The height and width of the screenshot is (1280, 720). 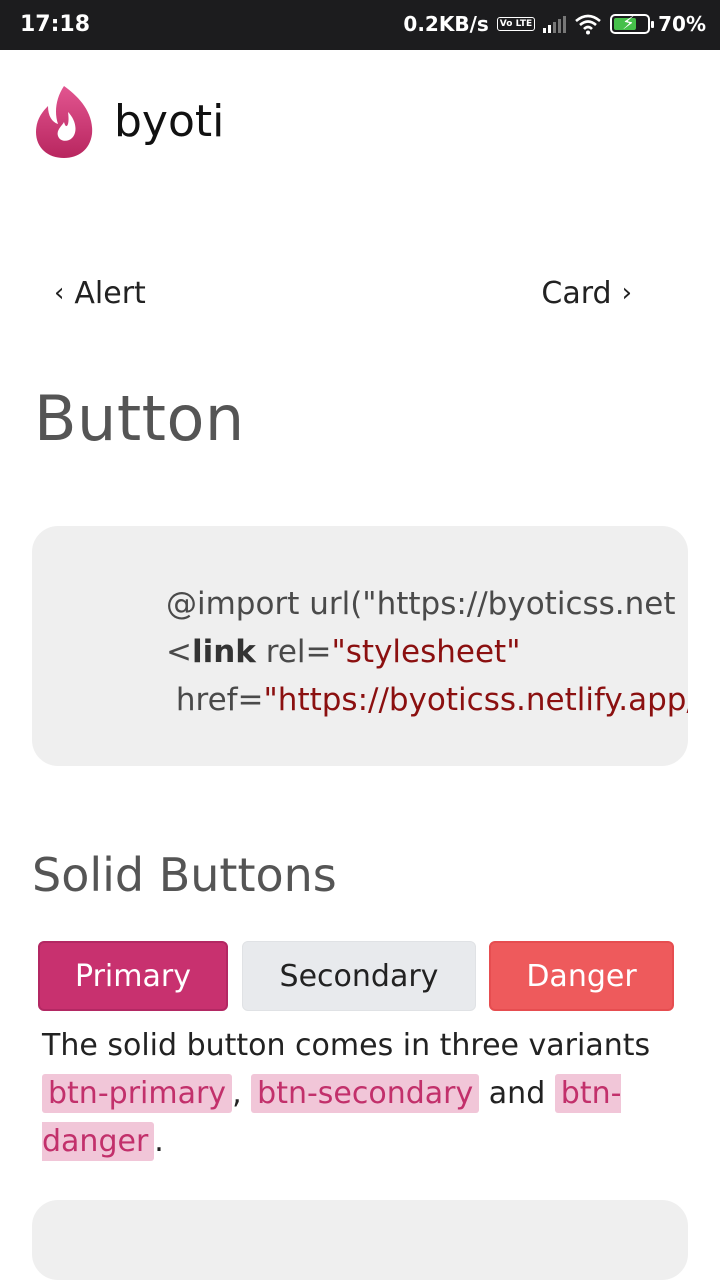 I want to click on signal-icon, so click(x=555, y=24).